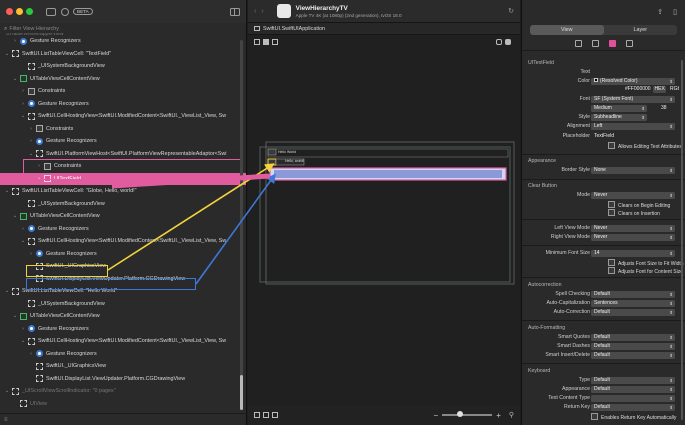 The image size is (685, 425). What do you see at coordinates (595, 43) in the screenshot?
I see `object-inspector-icon` at bounding box center [595, 43].